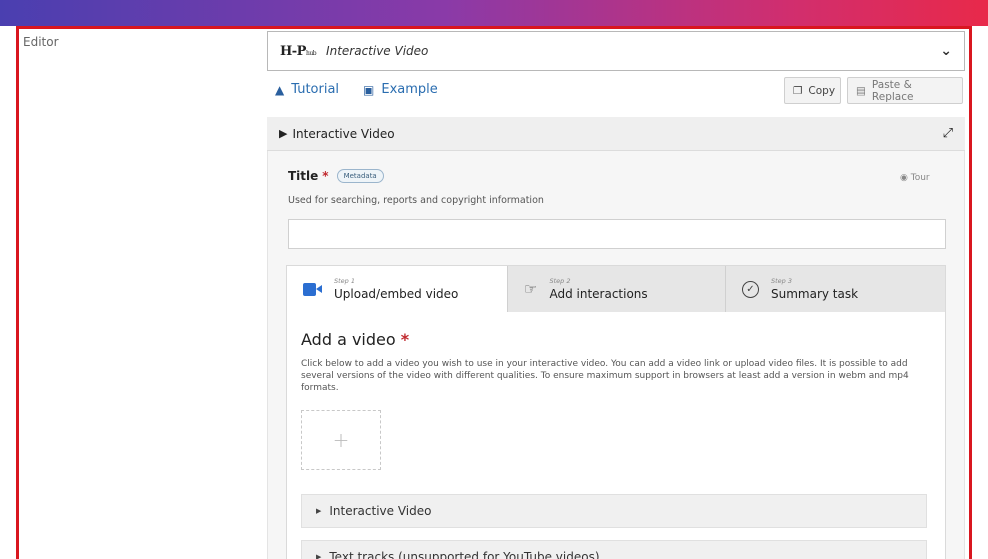  What do you see at coordinates (750, 289) in the screenshot?
I see `check-circle-icon: ✓` at bounding box center [750, 289].